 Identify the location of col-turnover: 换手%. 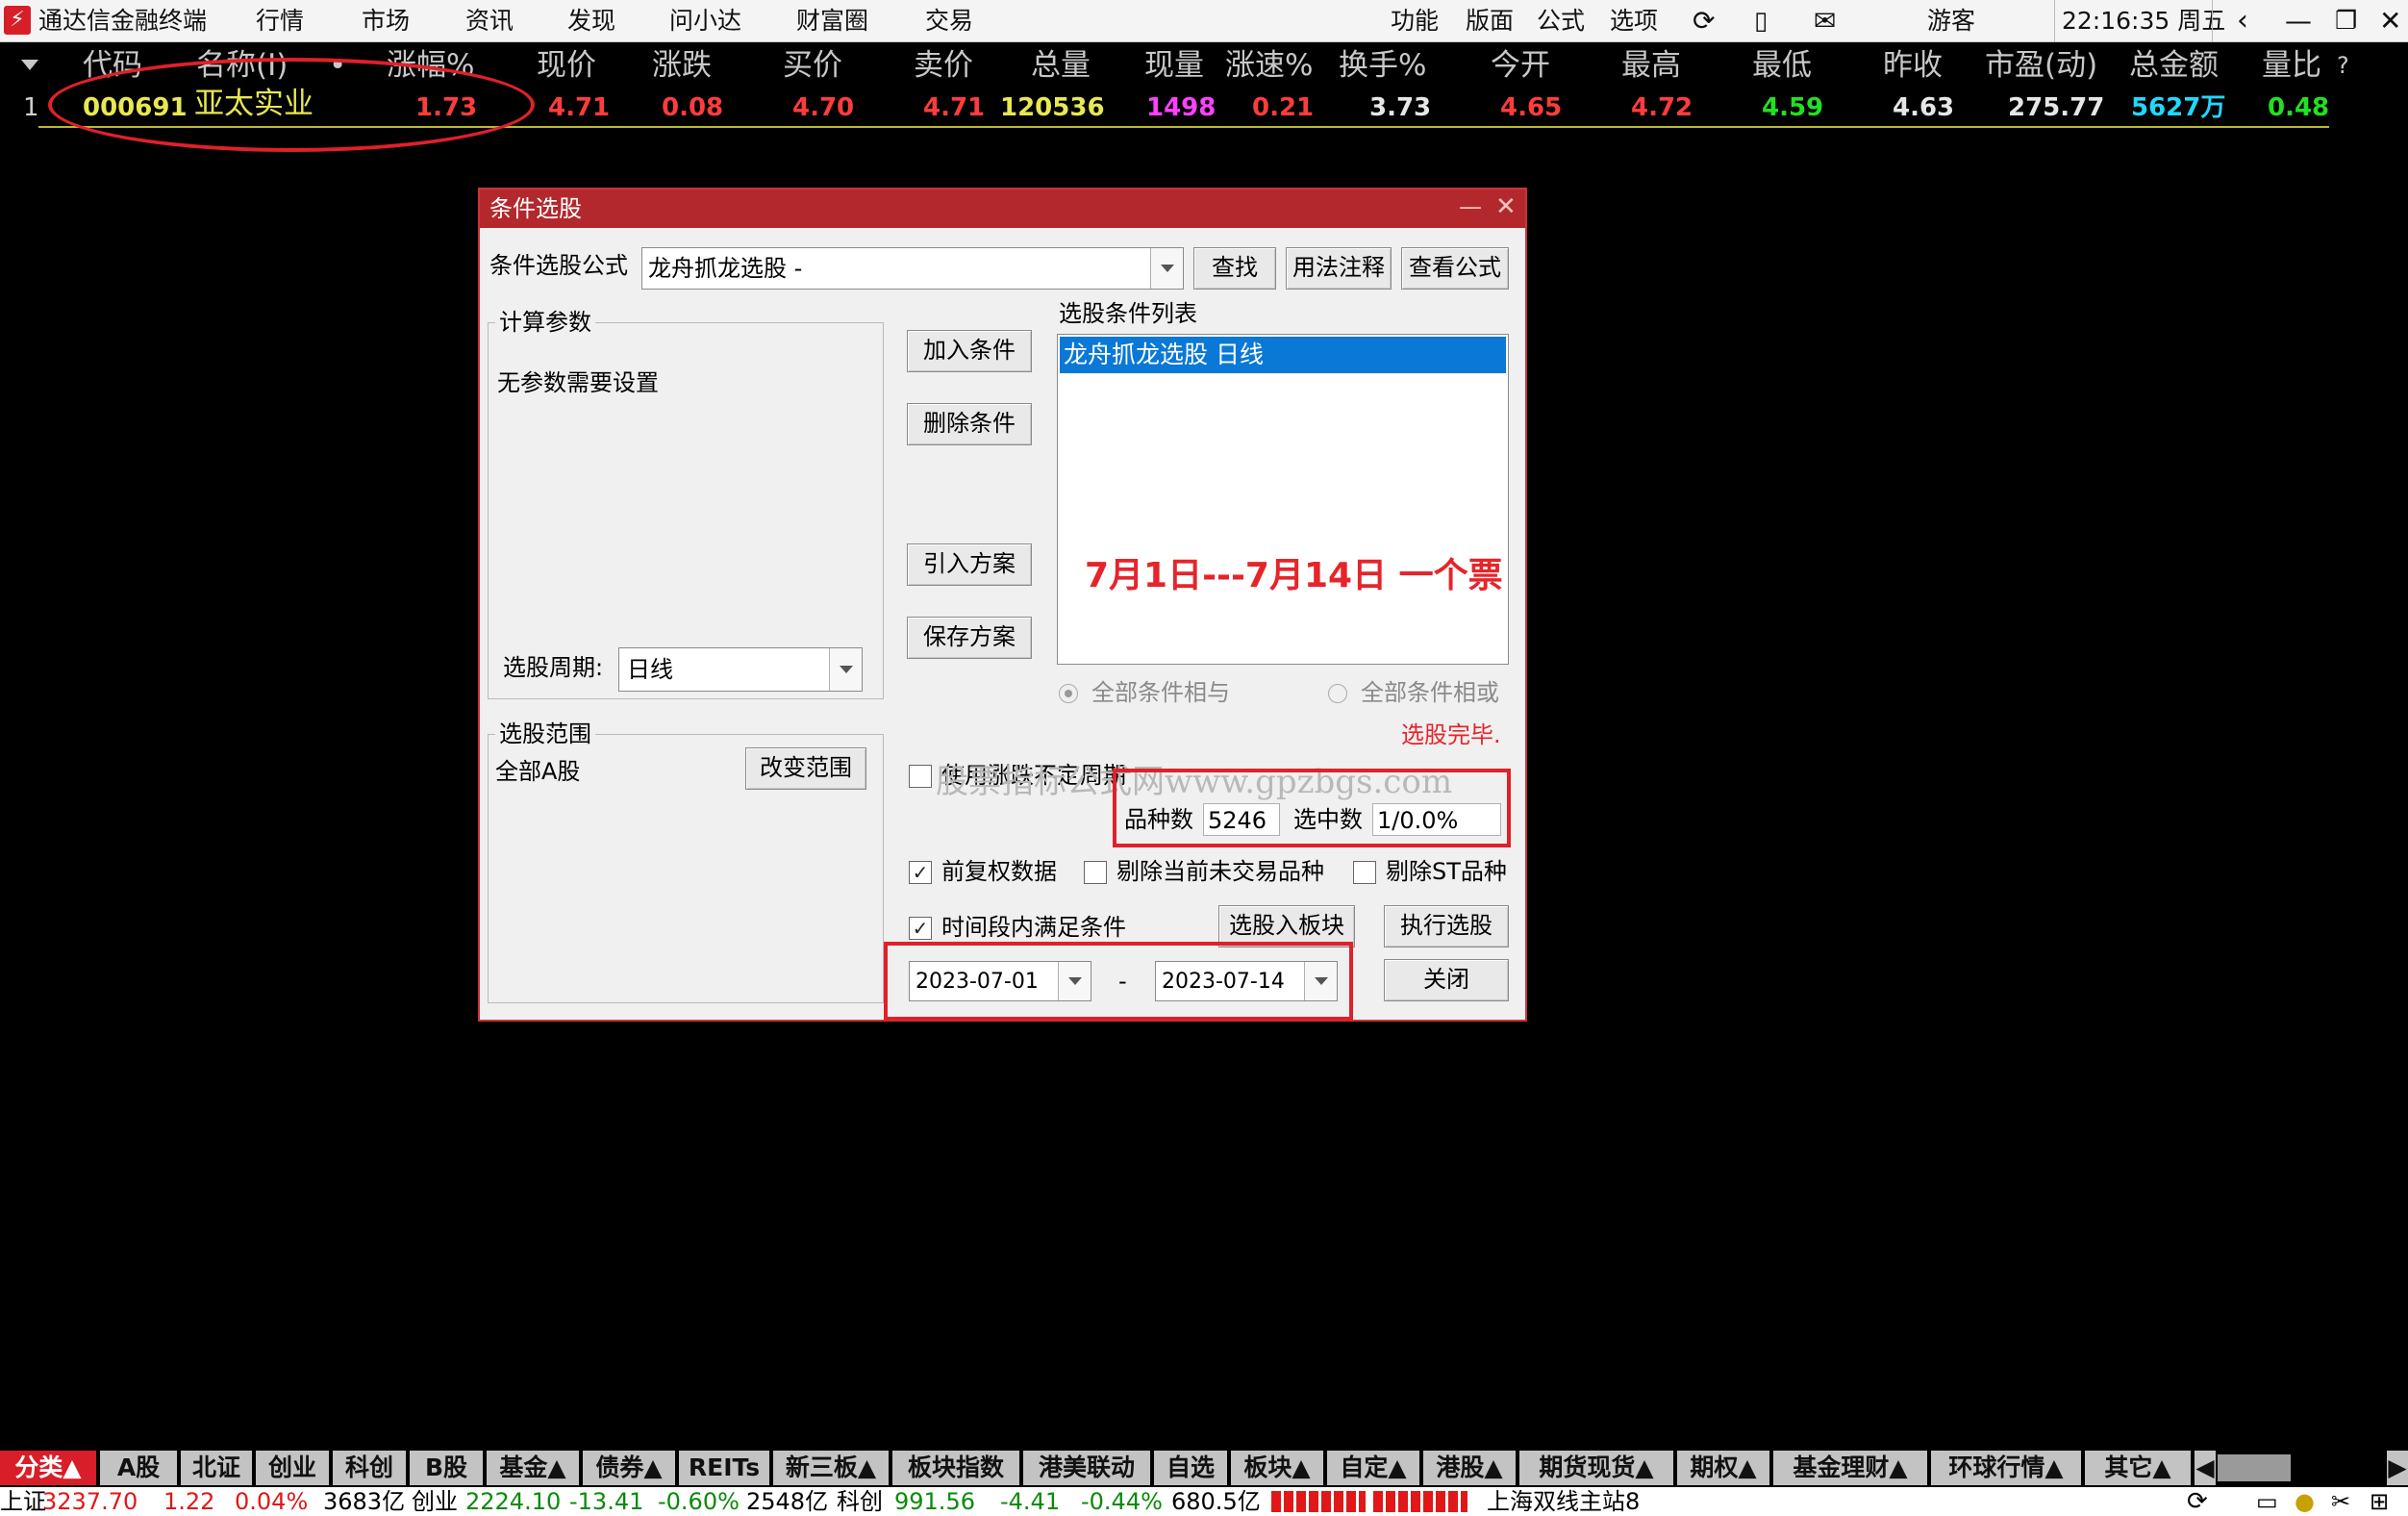
(1382, 65).